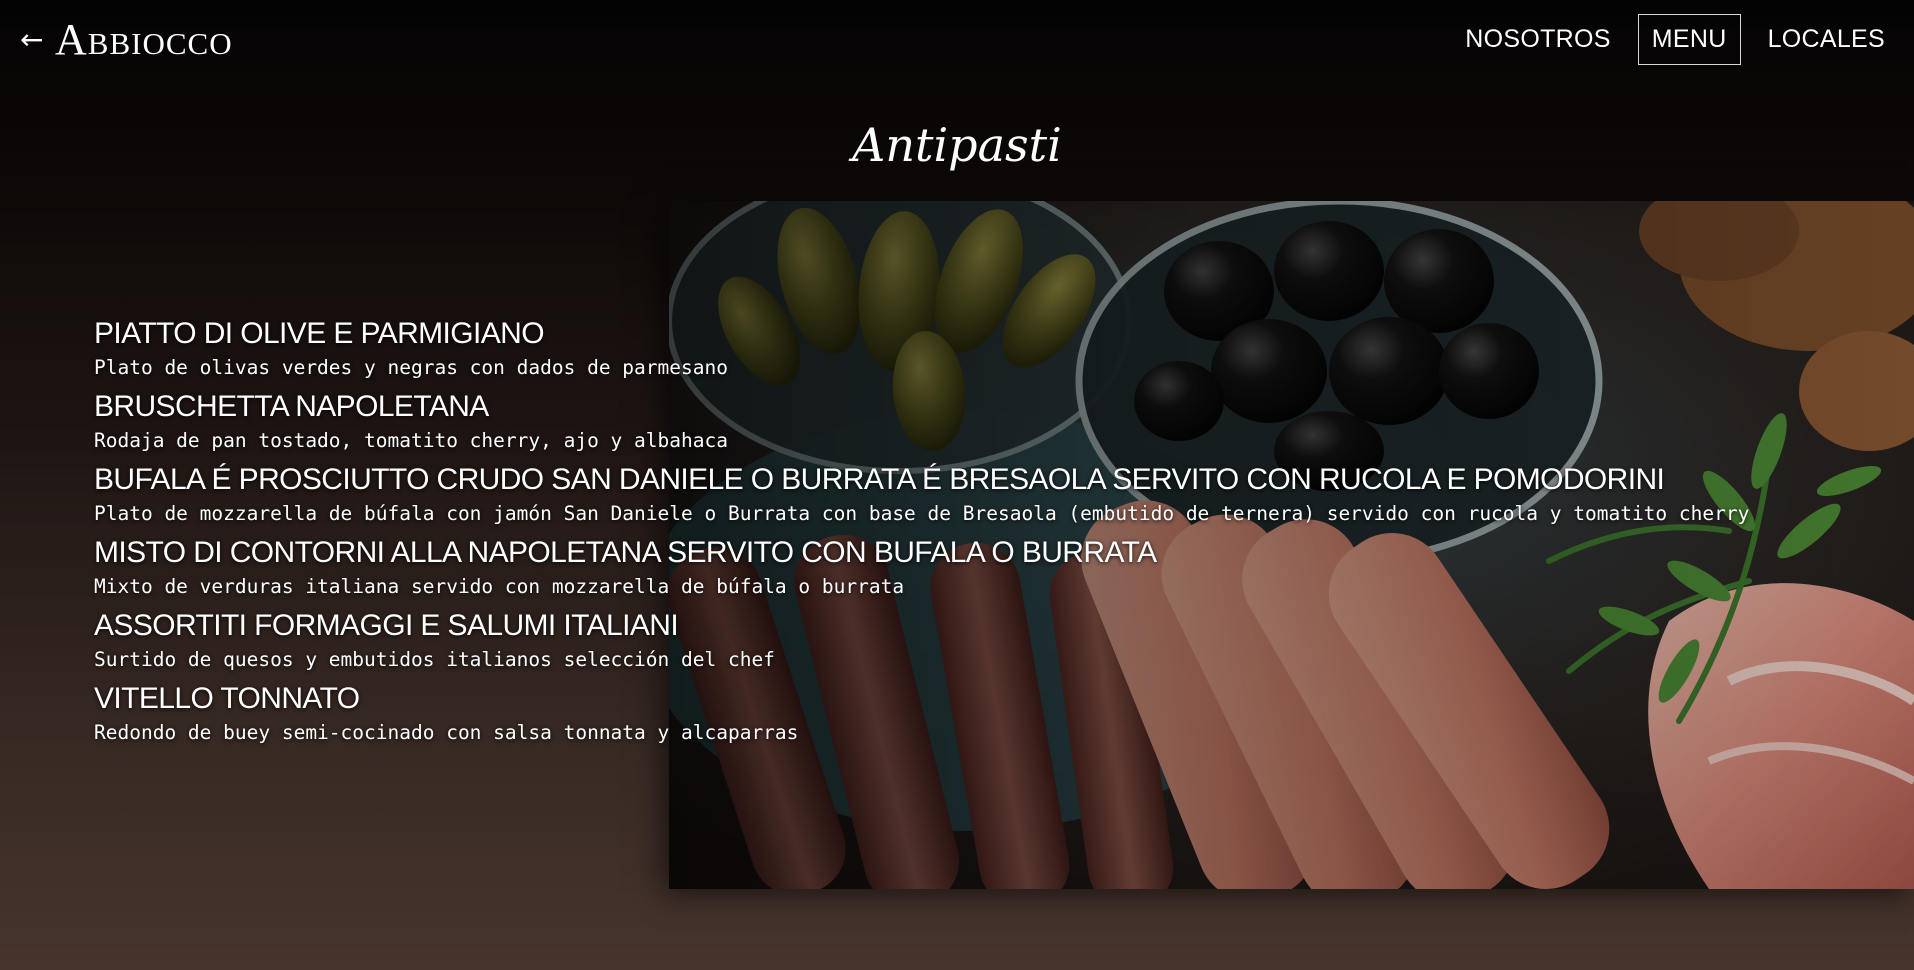 This screenshot has width=1914, height=970. Describe the element at coordinates (957, 40) in the screenshot. I see `top-header: ← Abbiocco NOSOTROS MENU LOCALES` at that location.